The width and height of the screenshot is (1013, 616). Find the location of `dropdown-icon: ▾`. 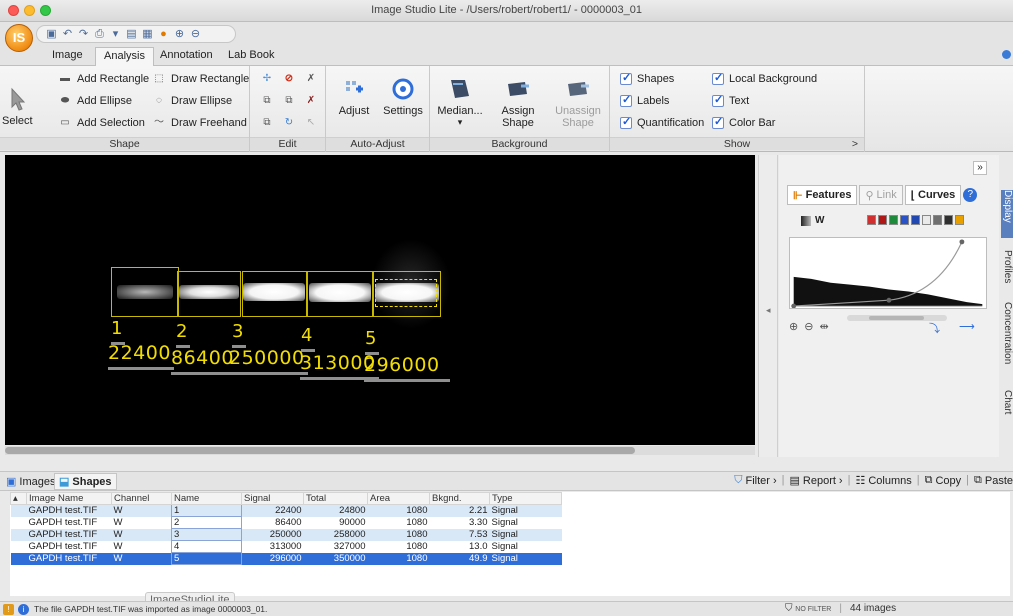

dropdown-icon: ▾ is located at coordinates (115, 34).